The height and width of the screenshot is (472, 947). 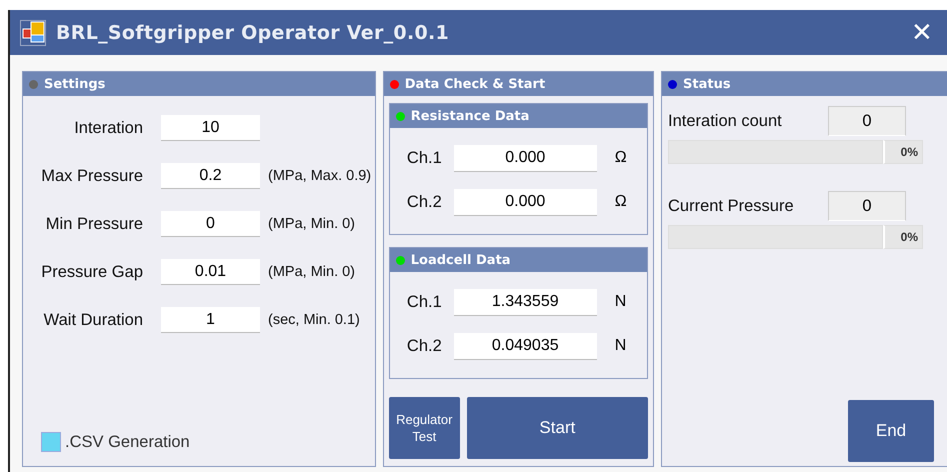 I want to click on start-button: Start, so click(x=557, y=428).